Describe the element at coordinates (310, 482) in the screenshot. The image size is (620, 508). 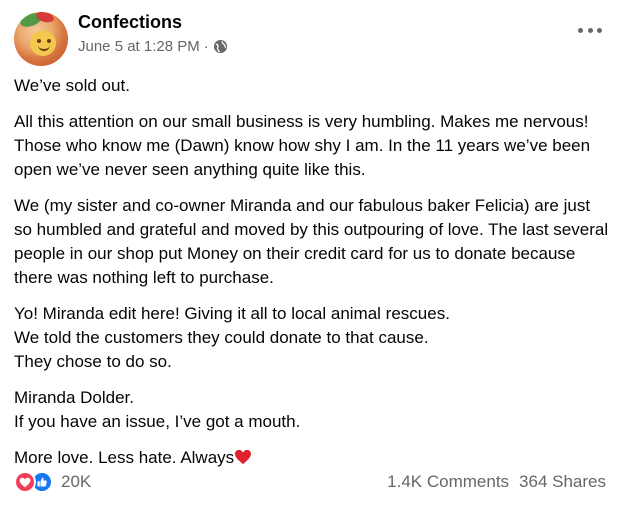
I see `post-footer: 20K 1.4K Comments 364 Shares` at that location.